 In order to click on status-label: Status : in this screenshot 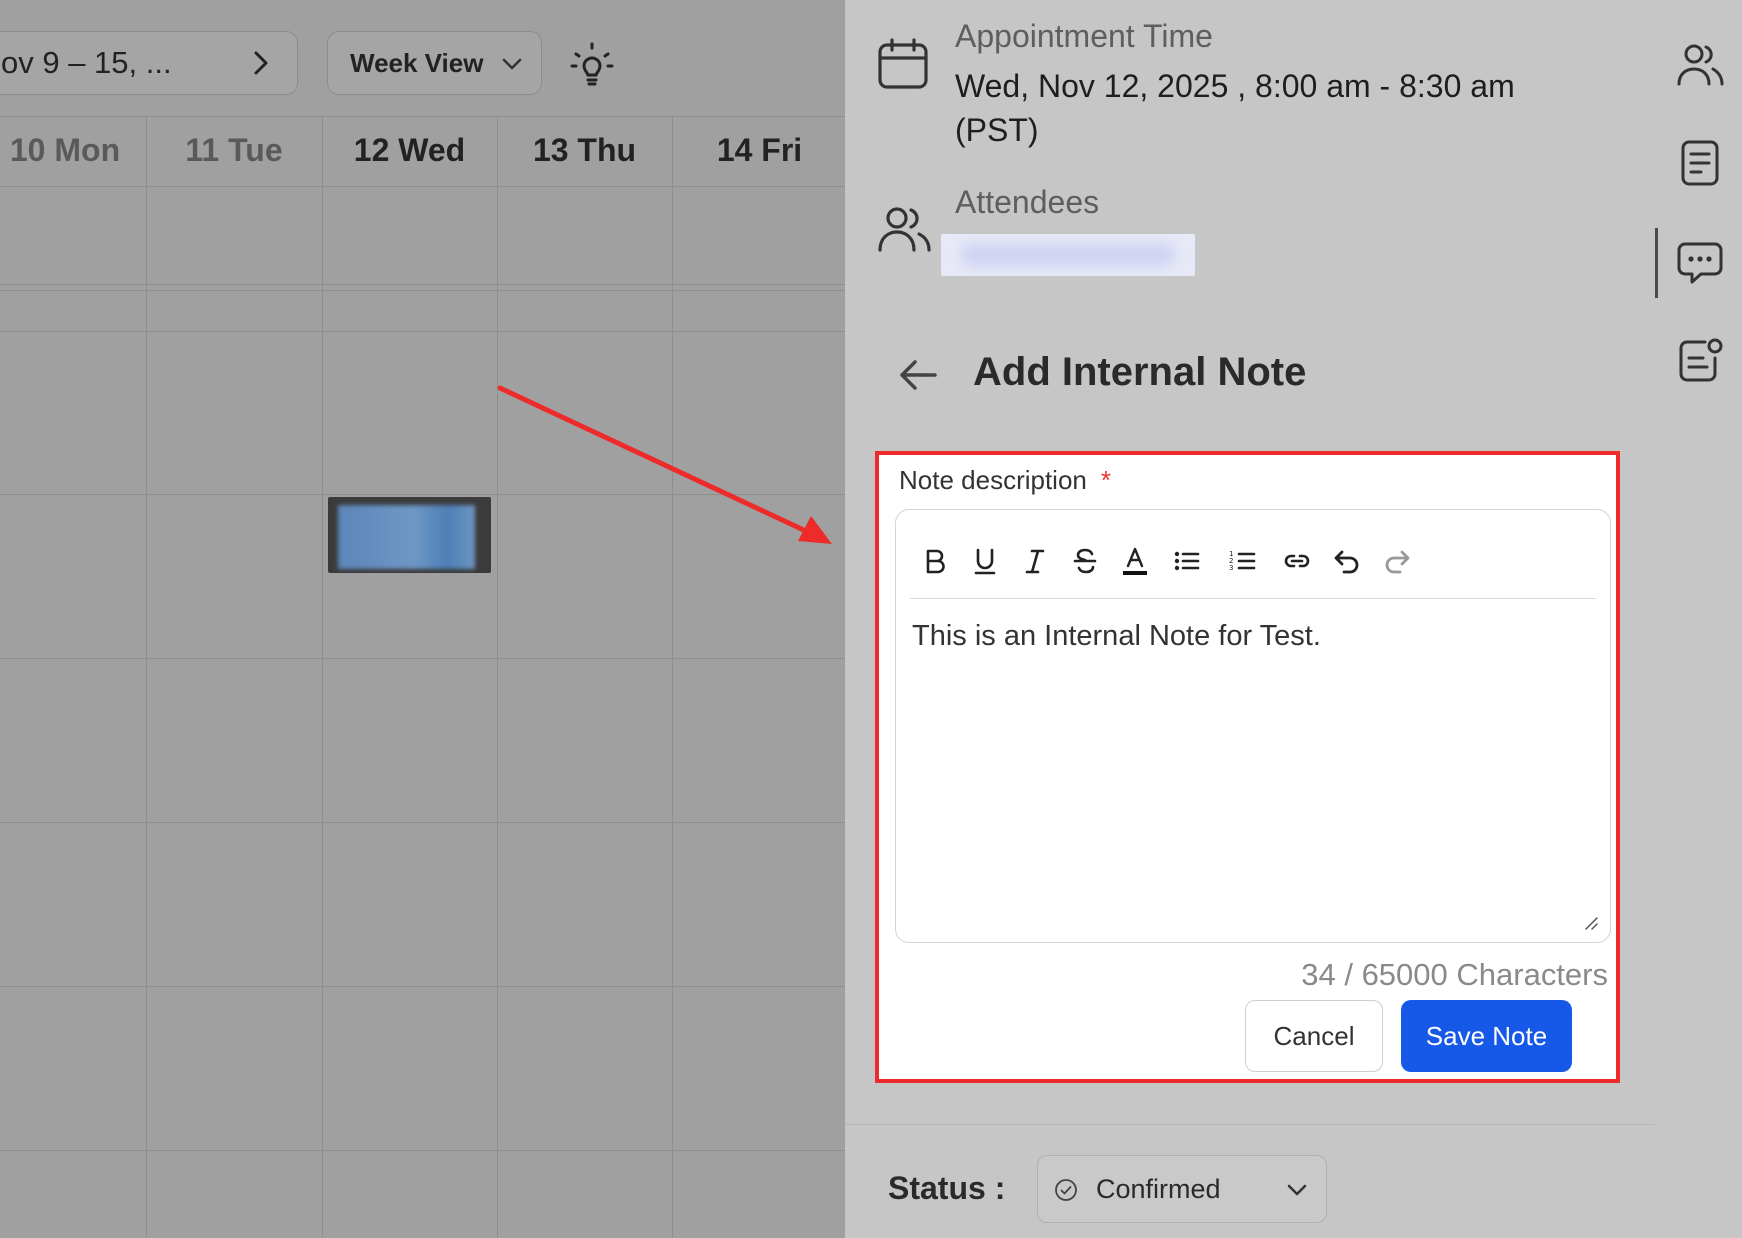, I will do `click(947, 1188)`.